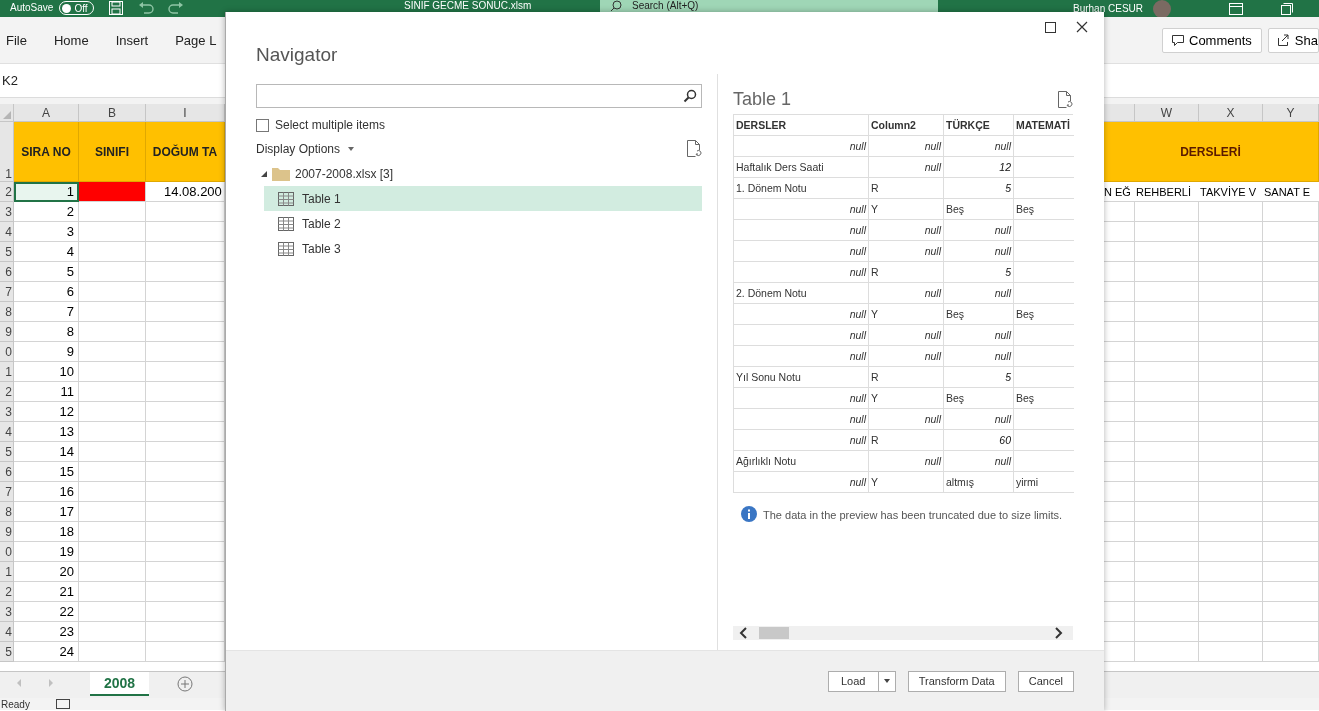 The width and height of the screenshot is (1319, 711). I want to click on search-field, so click(479, 96).